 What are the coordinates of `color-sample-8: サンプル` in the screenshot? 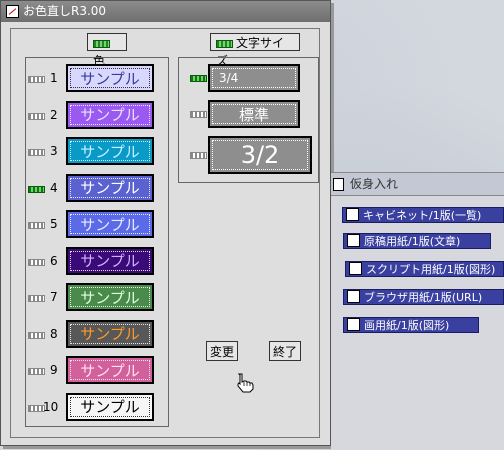 It's located at (110, 333).